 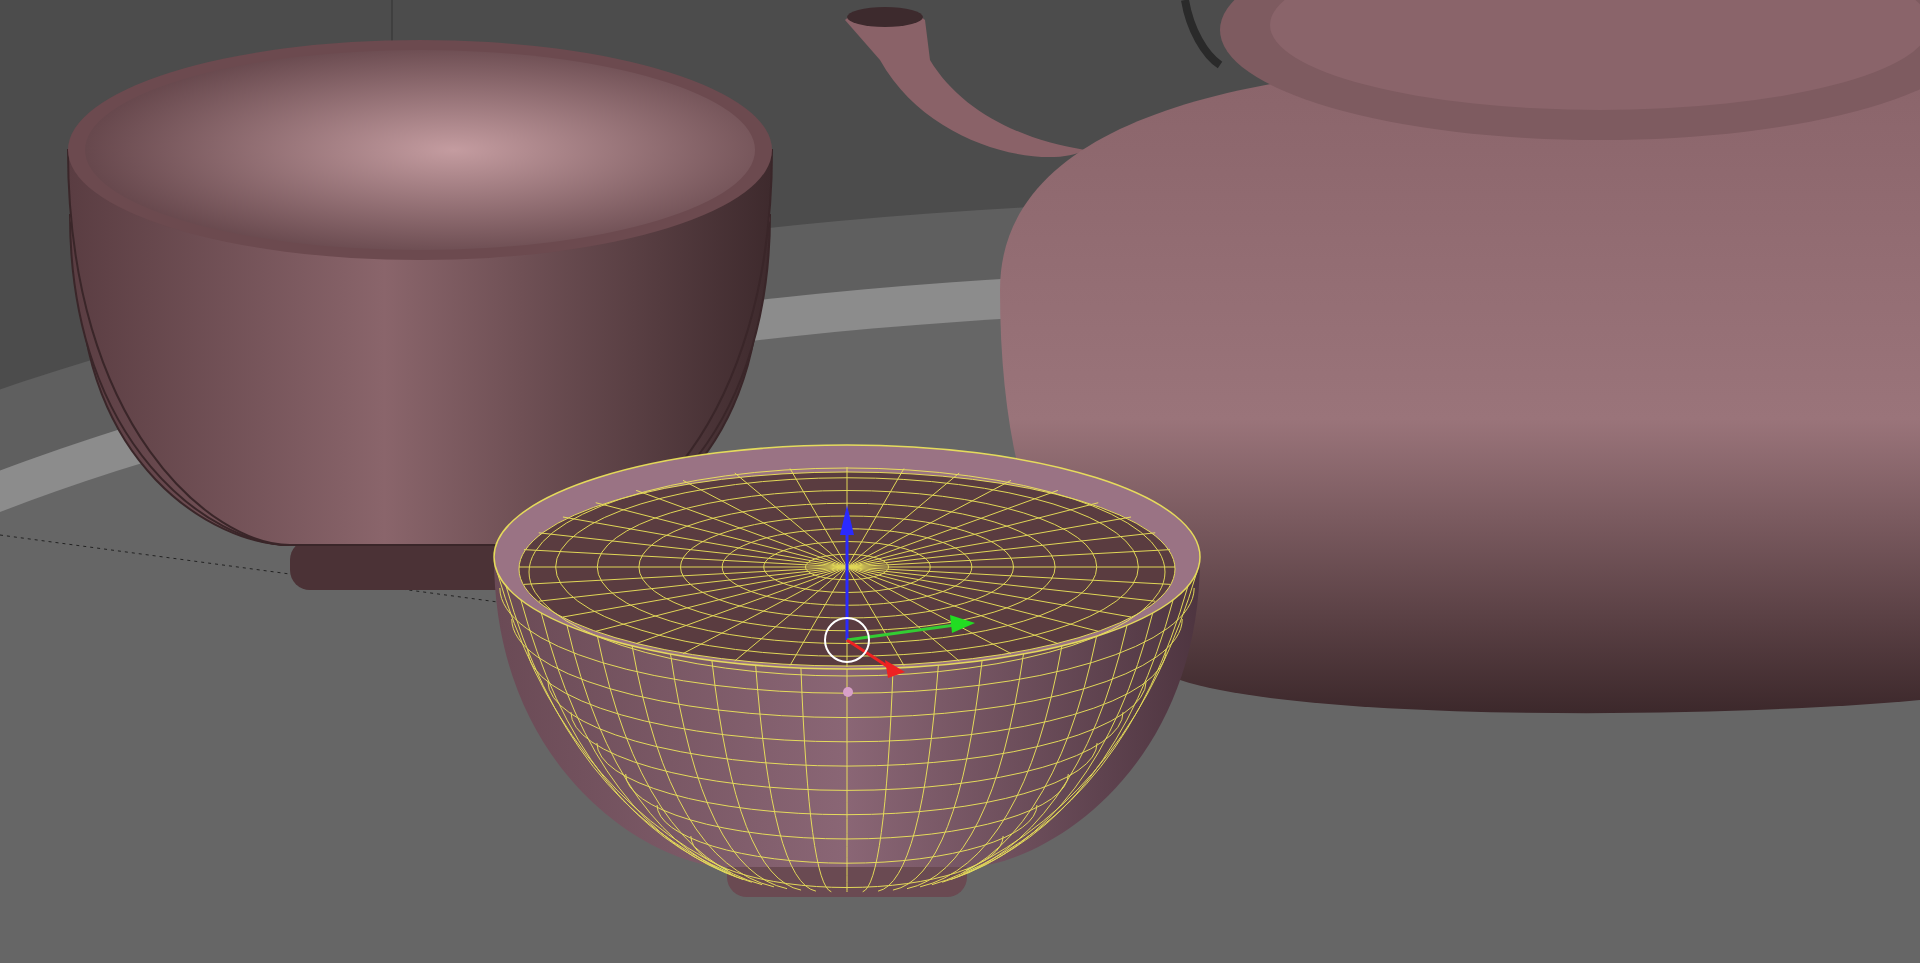 What do you see at coordinates (899, 601) in the screenshot?
I see `transform-gizmo-icon` at bounding box center [899, 601].